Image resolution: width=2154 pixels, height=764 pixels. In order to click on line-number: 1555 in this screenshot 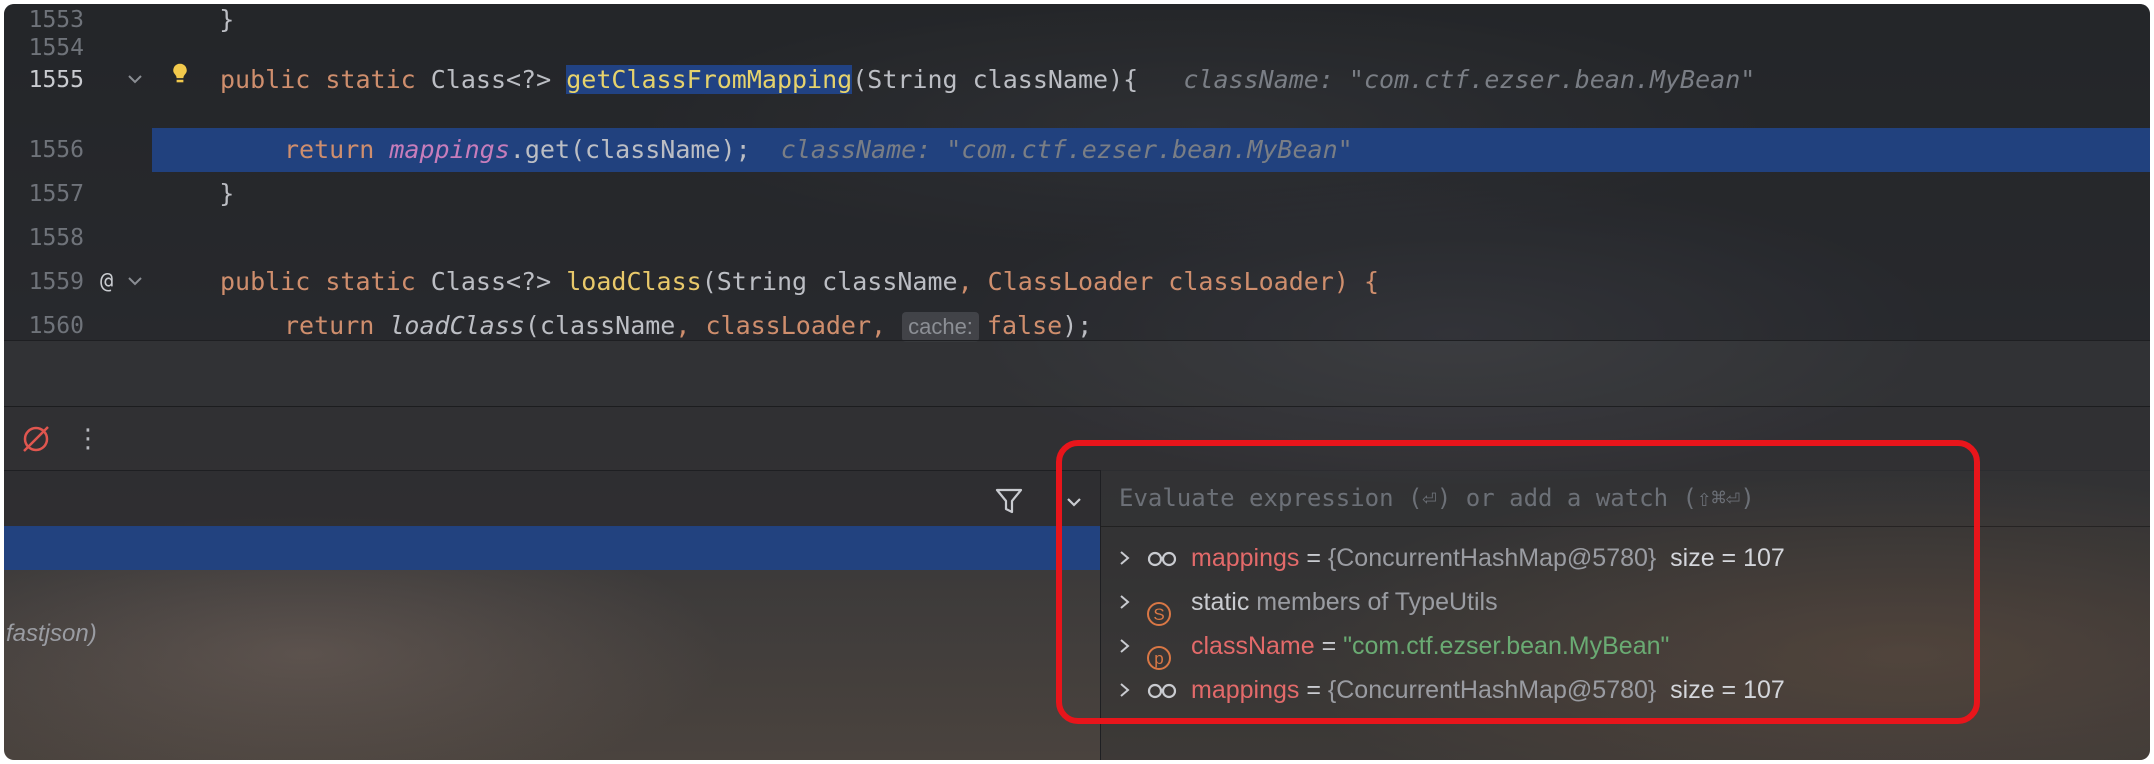, I will do `click(56, 80)`.